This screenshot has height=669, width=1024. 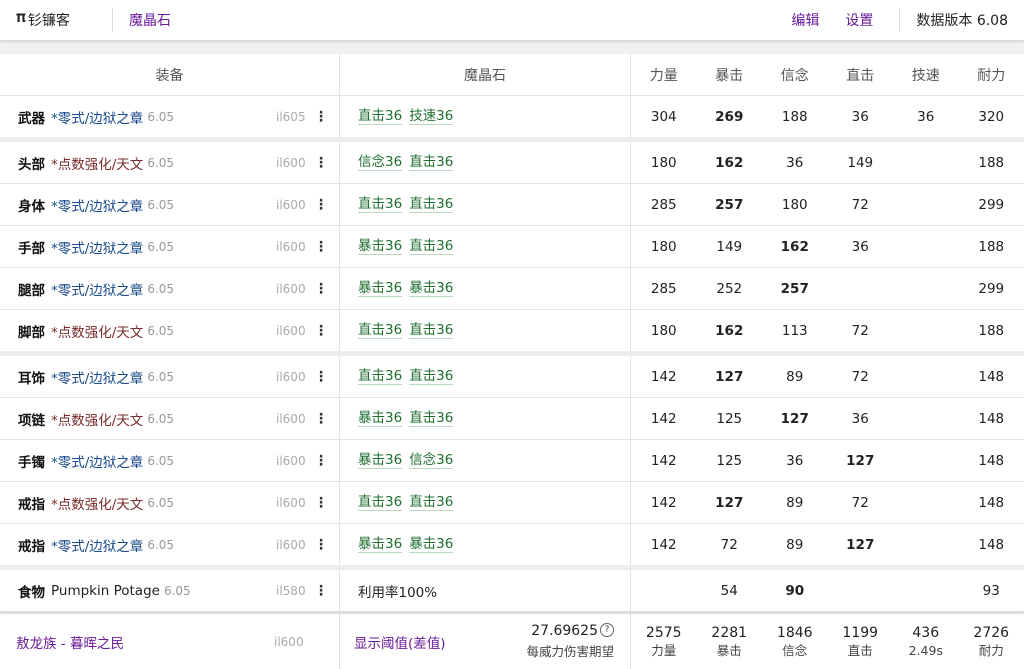 What do you see at coordinates (31, 118) in the screenshot?
I see `slot-label: 武器` at bounding box center [31, 118].